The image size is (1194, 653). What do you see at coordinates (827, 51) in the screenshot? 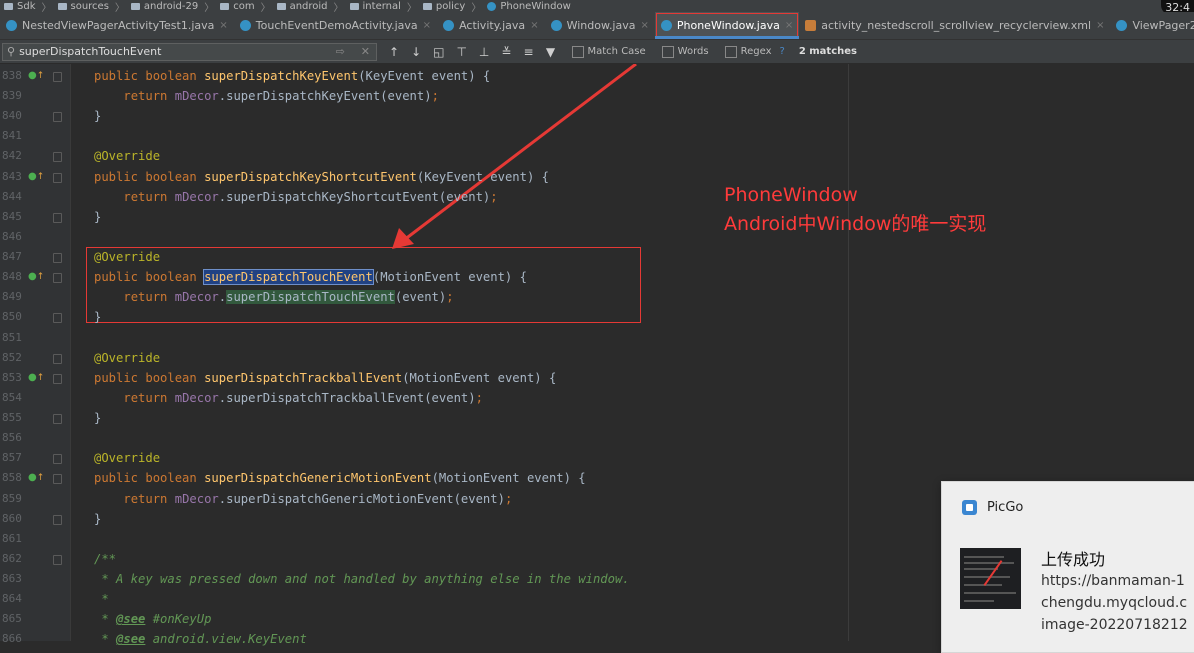
I see `match-count: 2 matches` at bounding box center [827, 51].